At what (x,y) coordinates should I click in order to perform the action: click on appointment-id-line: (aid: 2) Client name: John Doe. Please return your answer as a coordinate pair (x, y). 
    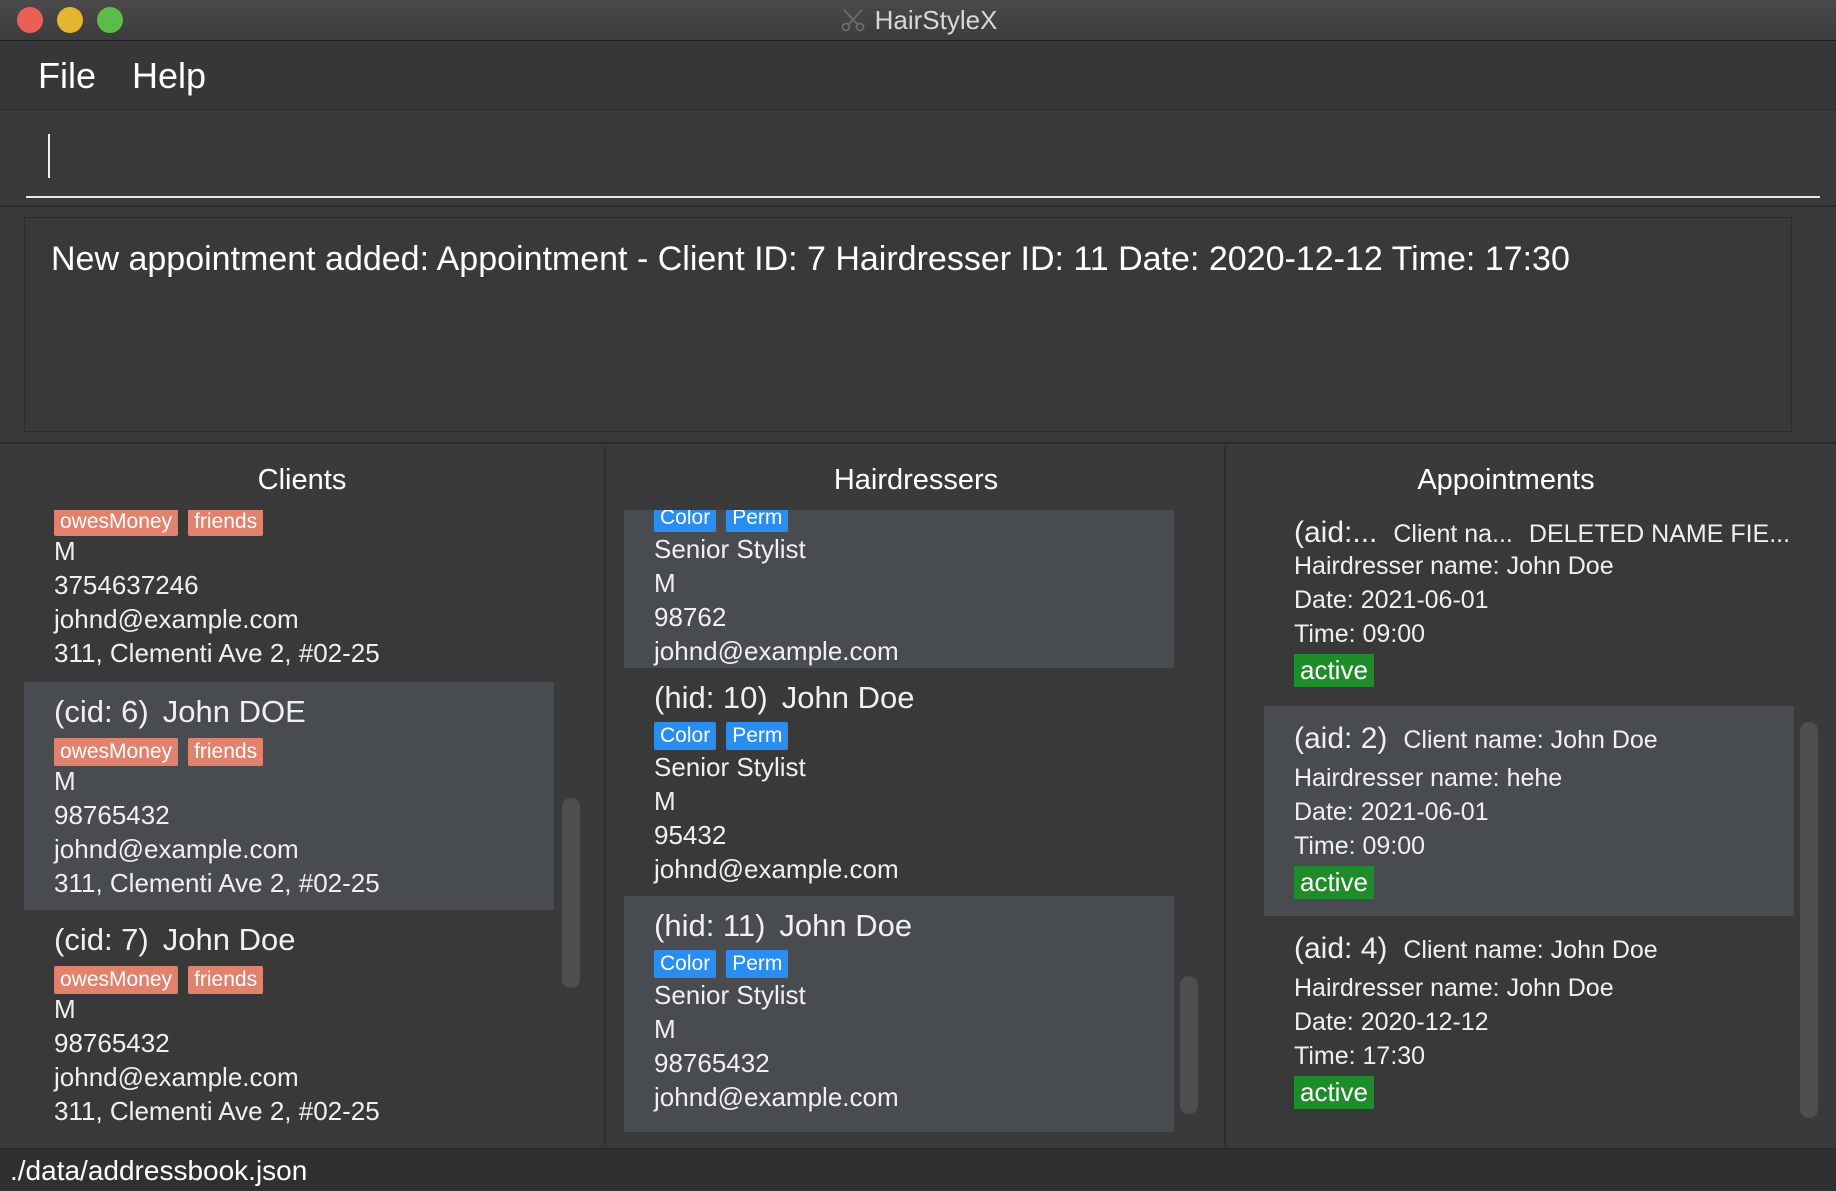
    Looking at the image, I should click on (1476, 739).